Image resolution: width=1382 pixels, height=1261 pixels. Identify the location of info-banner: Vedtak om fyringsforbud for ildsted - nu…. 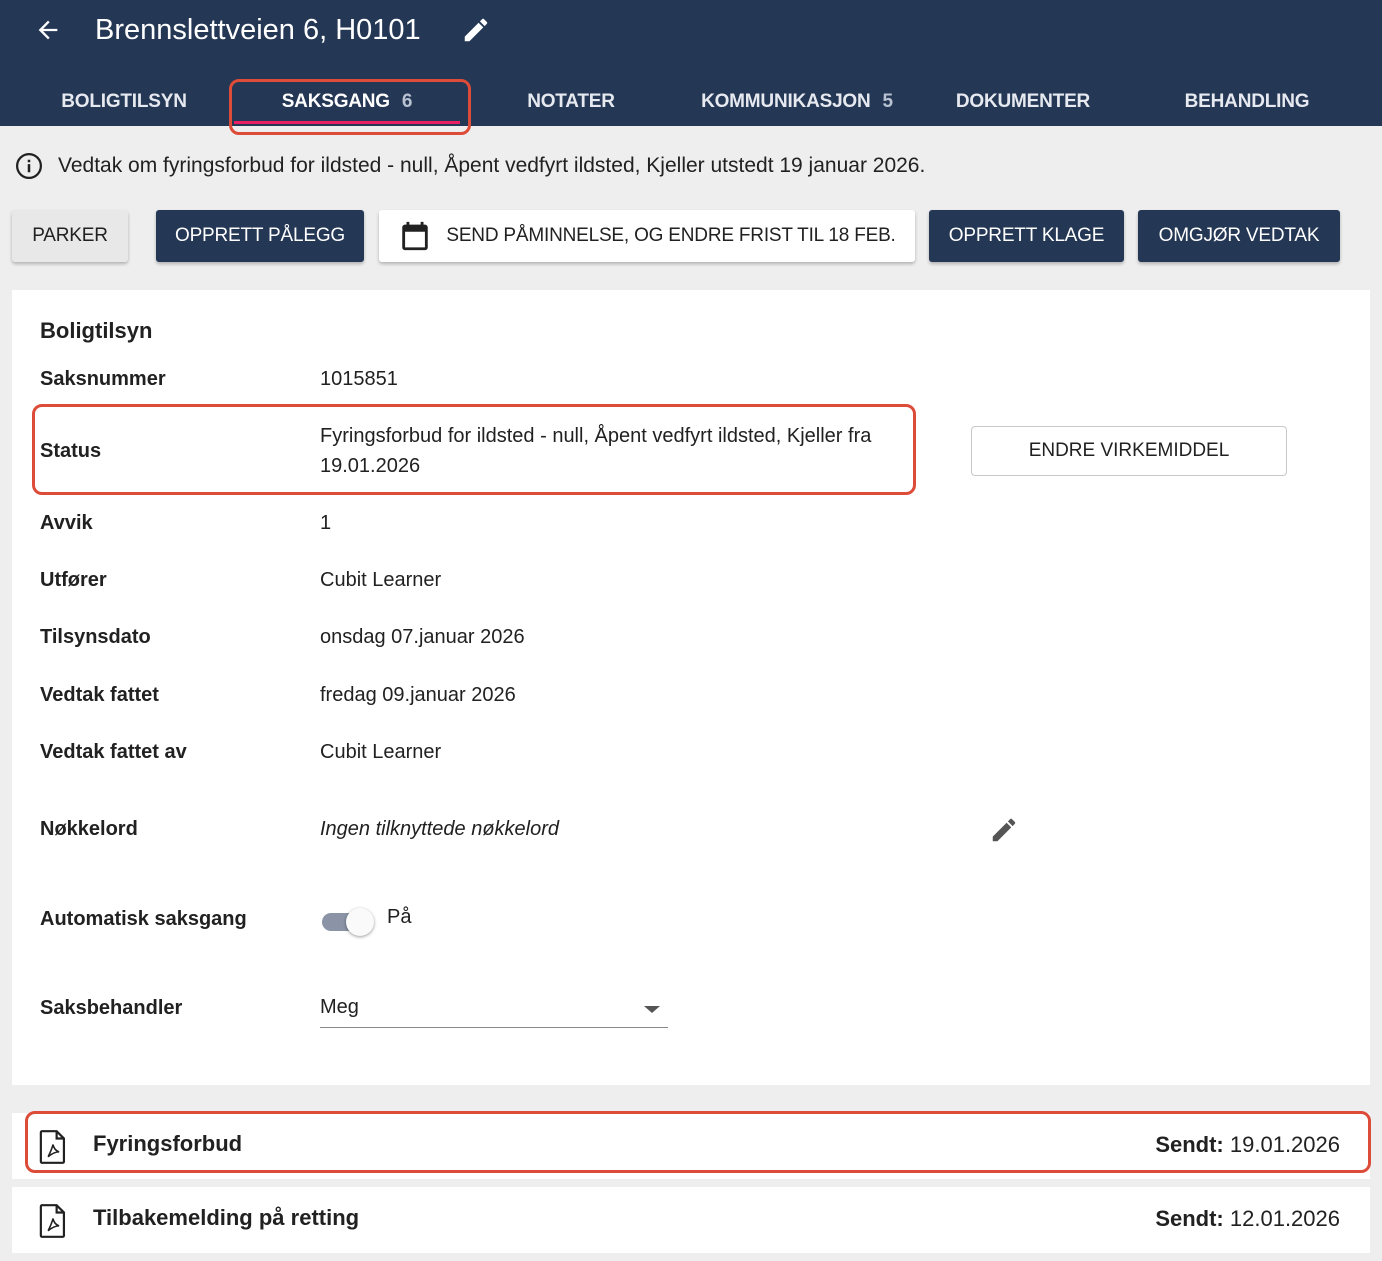
(469, 166).